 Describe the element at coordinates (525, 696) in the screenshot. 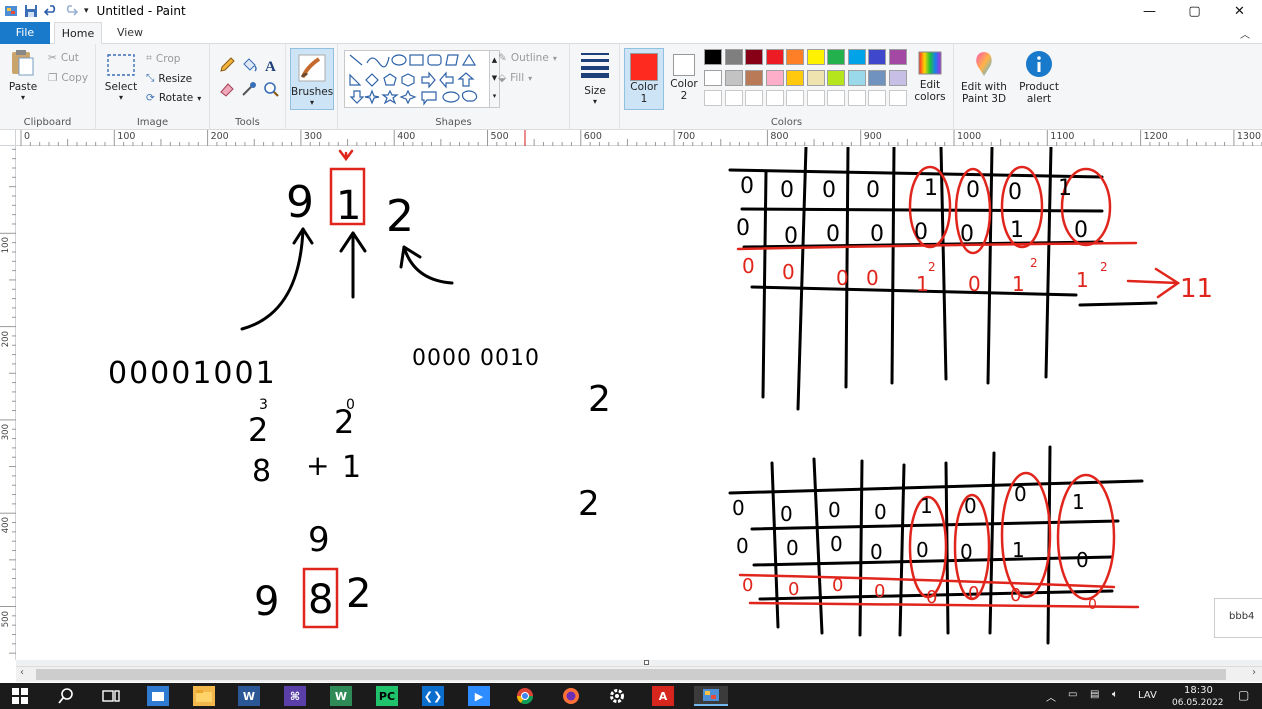

I see `chrome-icon` at that location.